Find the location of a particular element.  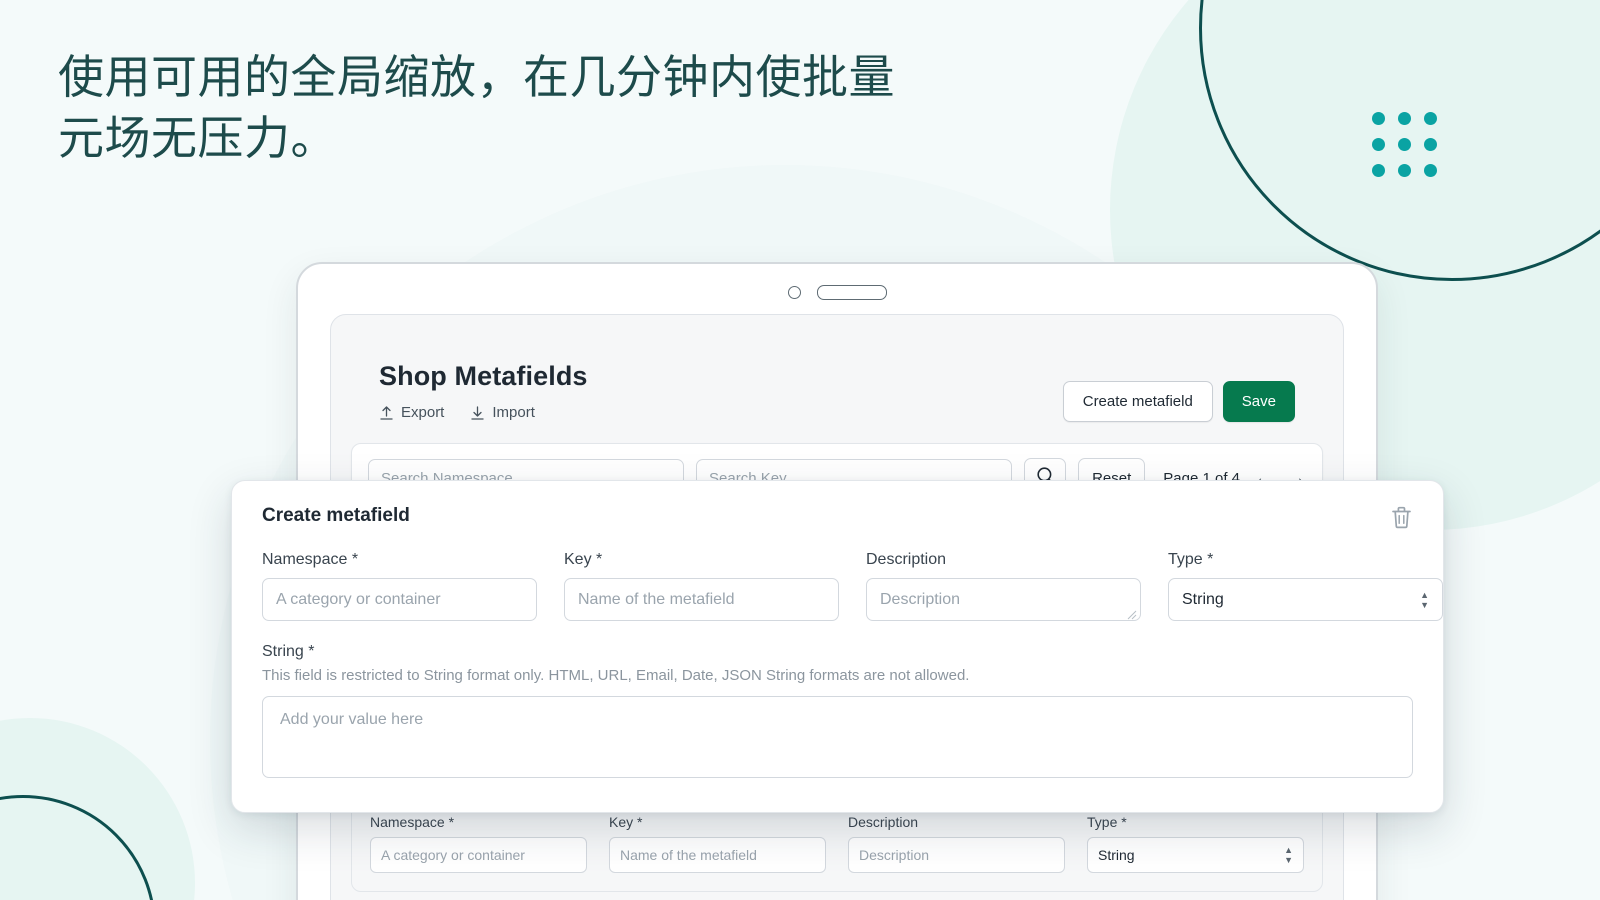

download-arrow-icon is located at coordinates (477, 413).